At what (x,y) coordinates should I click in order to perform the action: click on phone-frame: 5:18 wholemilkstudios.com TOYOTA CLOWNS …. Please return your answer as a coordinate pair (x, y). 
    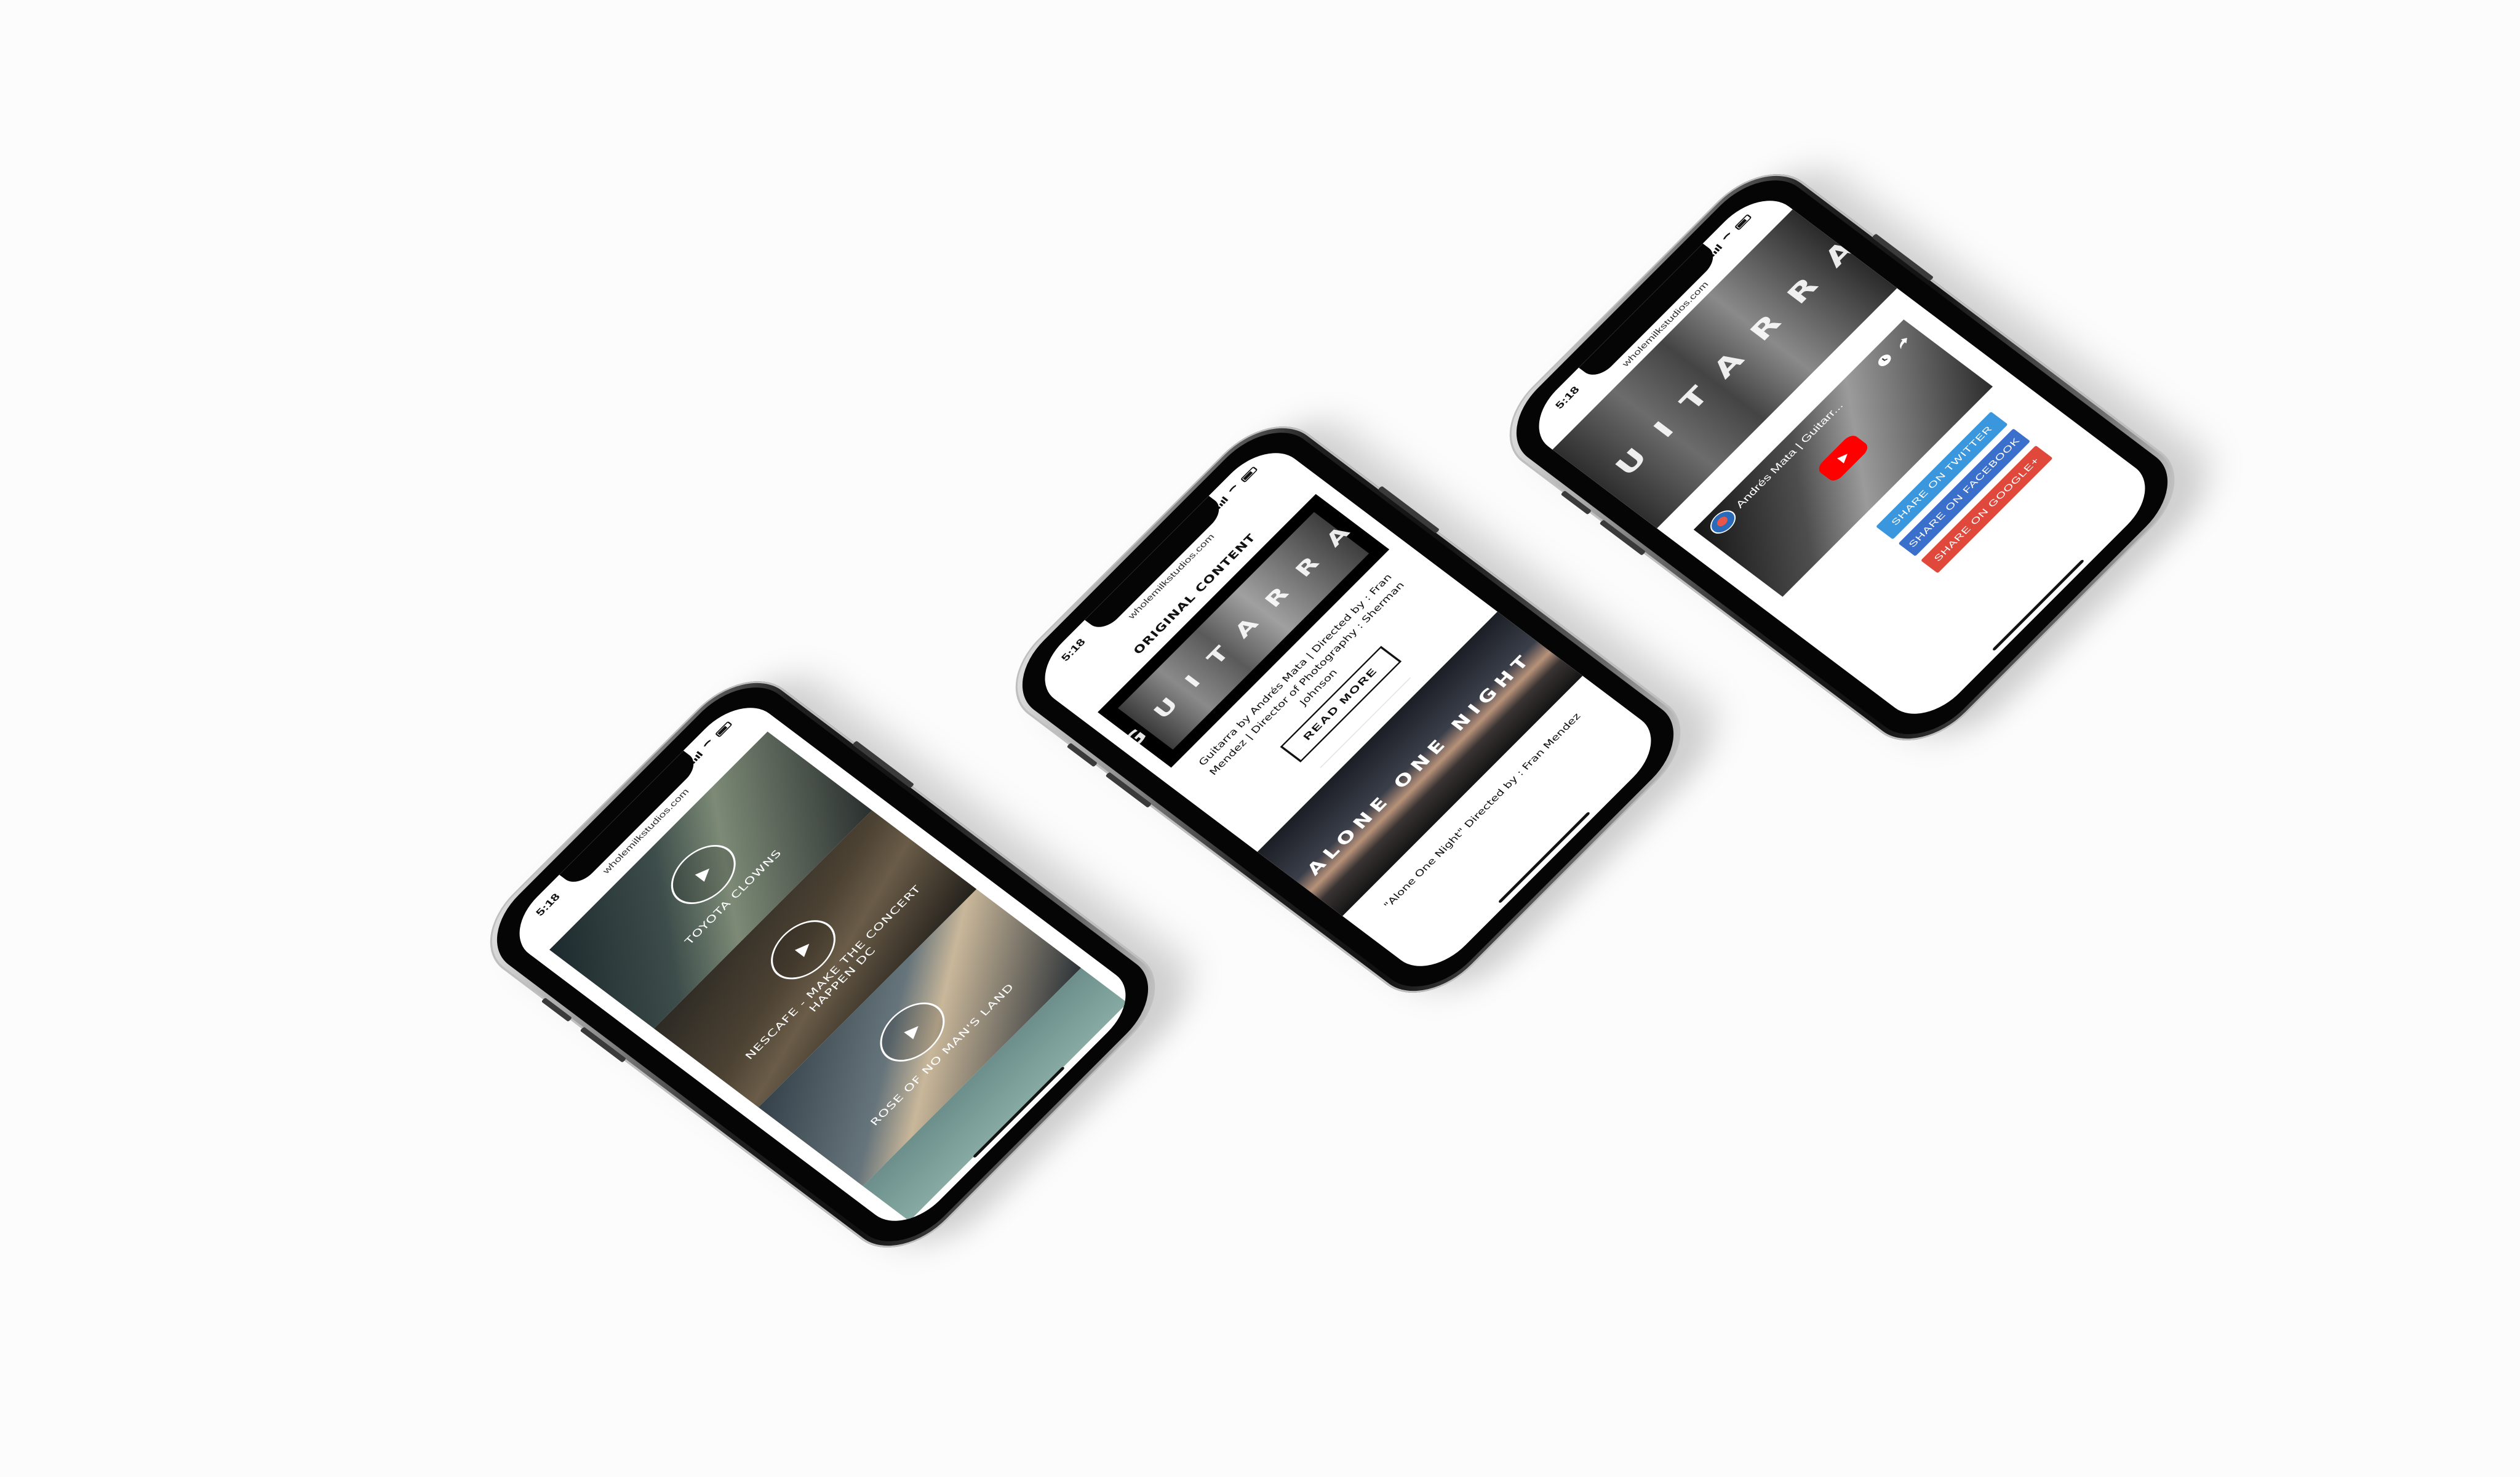
    Looking at the image, I should click on (822, 964).